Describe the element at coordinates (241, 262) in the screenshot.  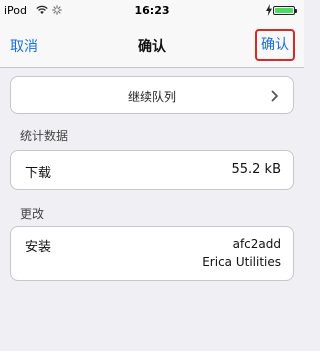
I see `package-name: Erica Utilities` at that location.